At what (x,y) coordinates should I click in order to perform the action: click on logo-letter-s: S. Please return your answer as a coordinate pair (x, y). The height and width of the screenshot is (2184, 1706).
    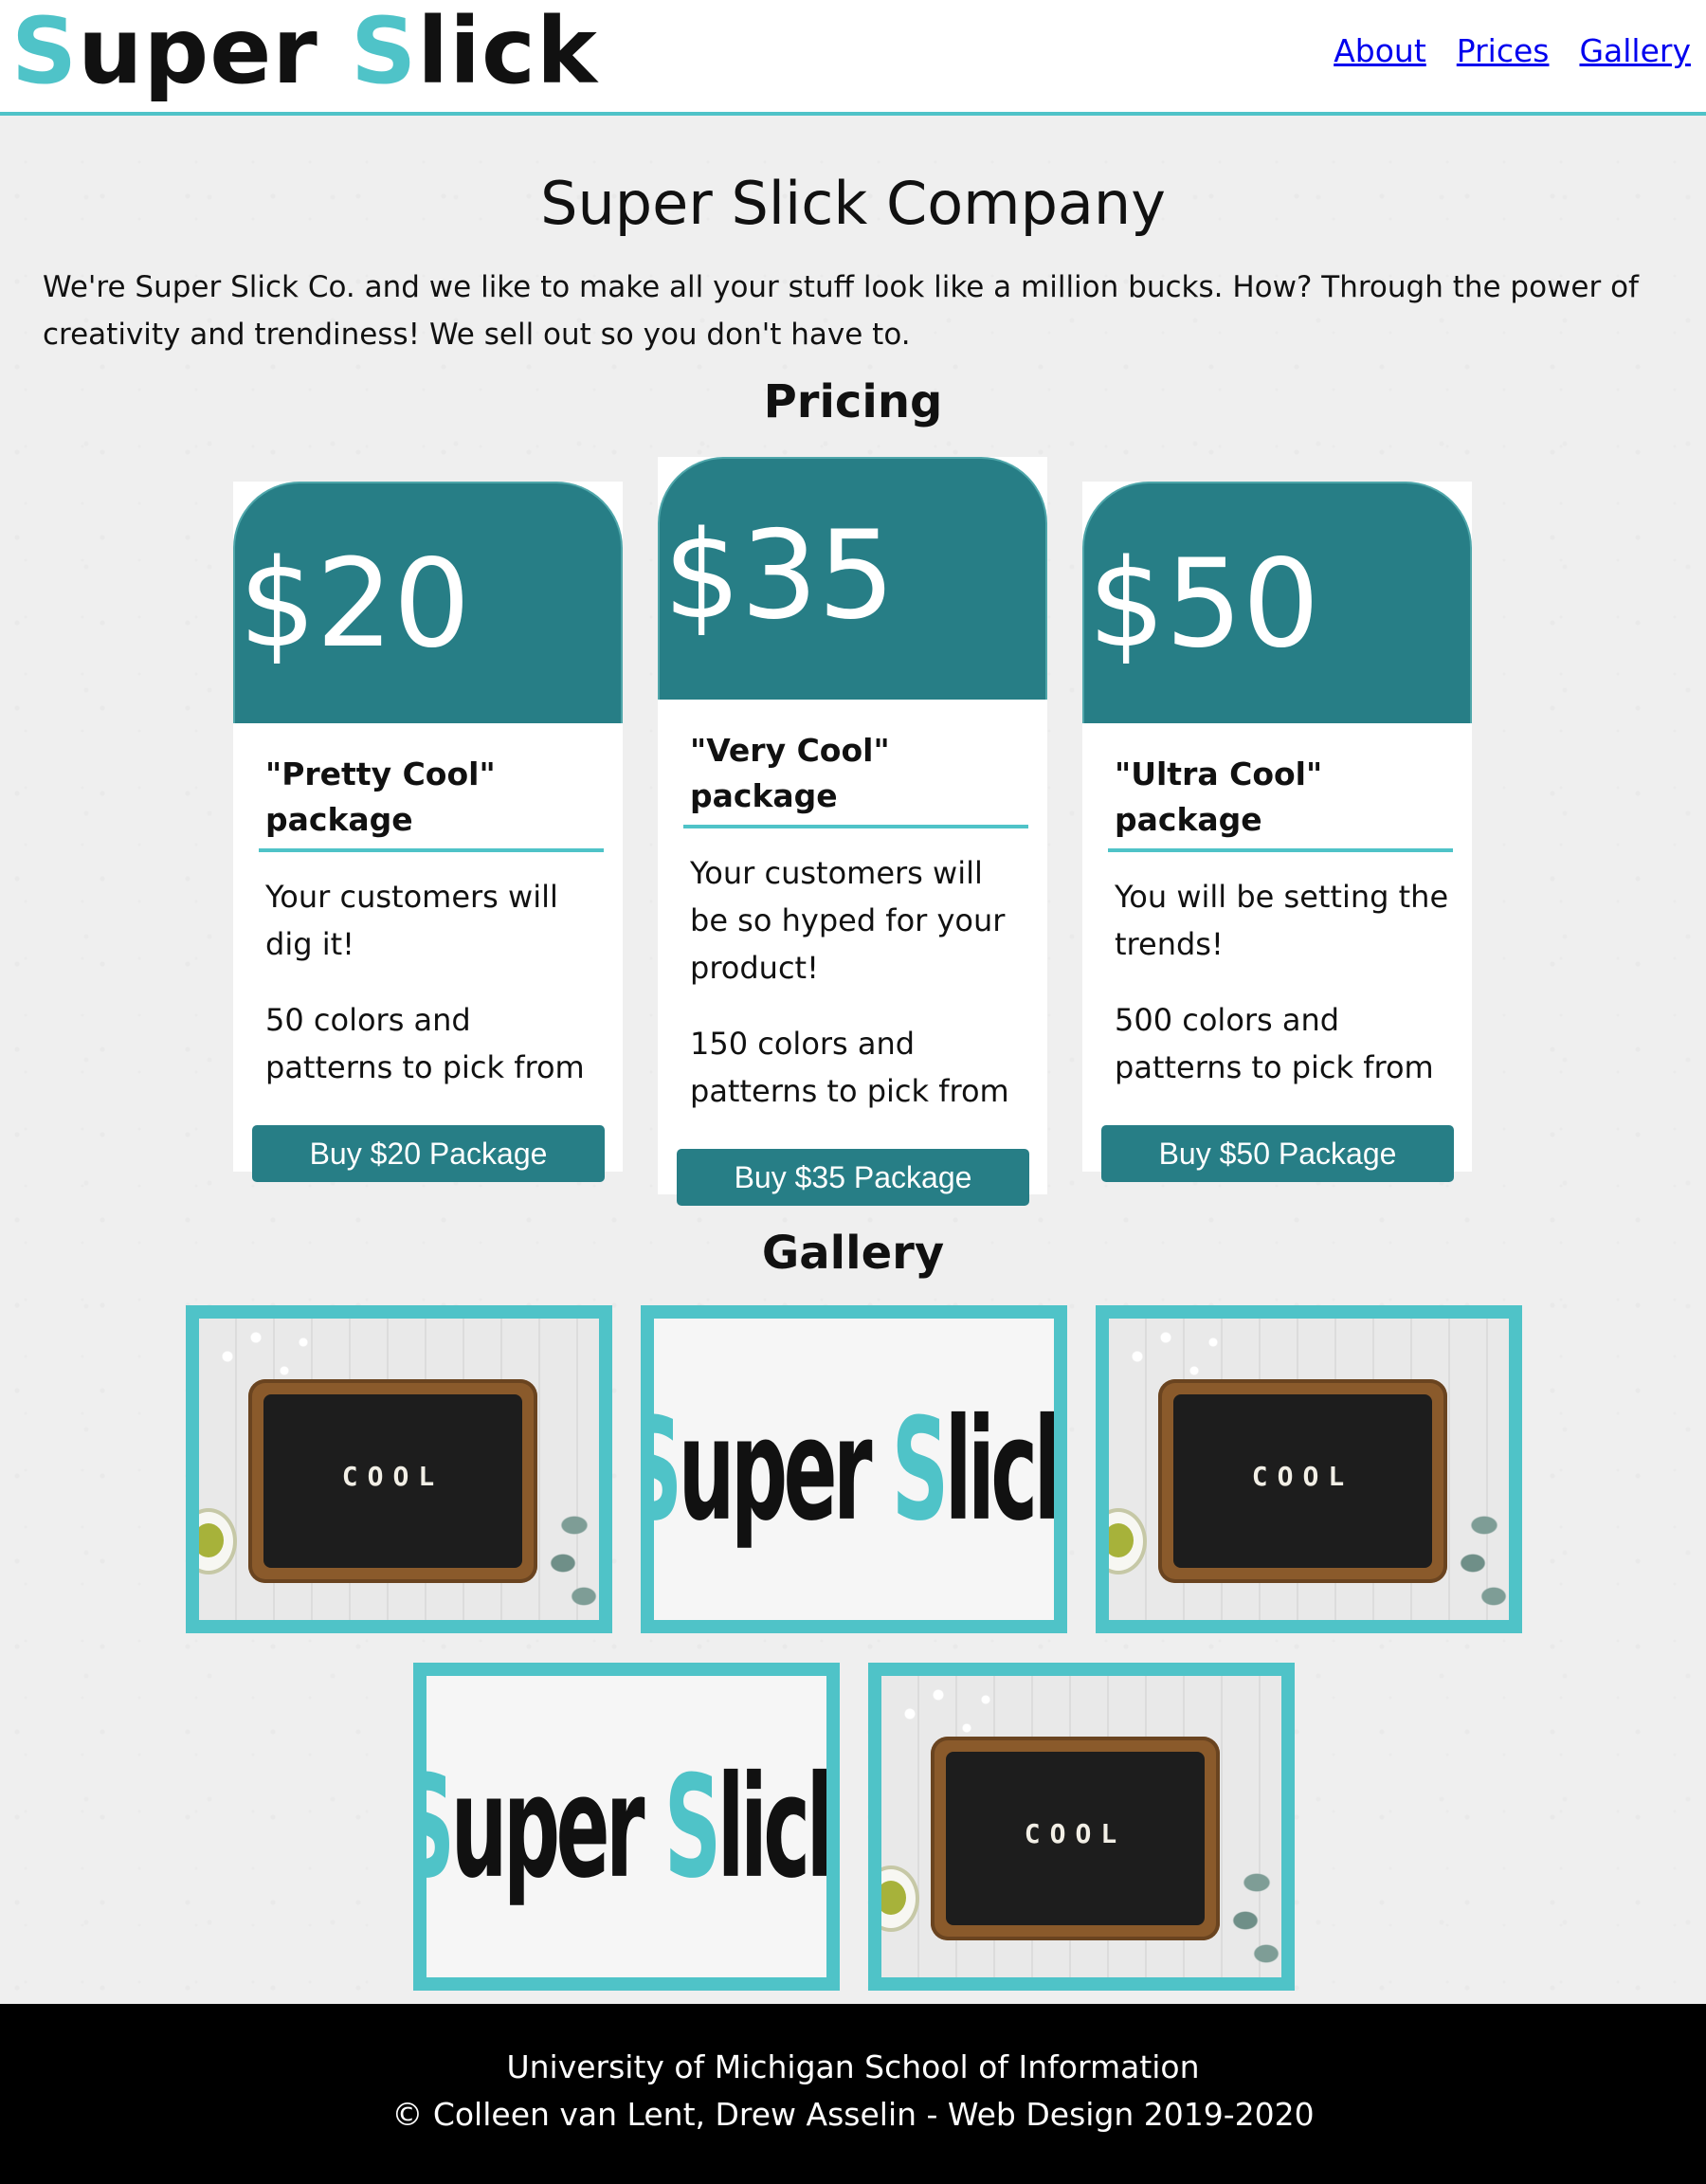
    Looking at the image, I should click on (45, 52).